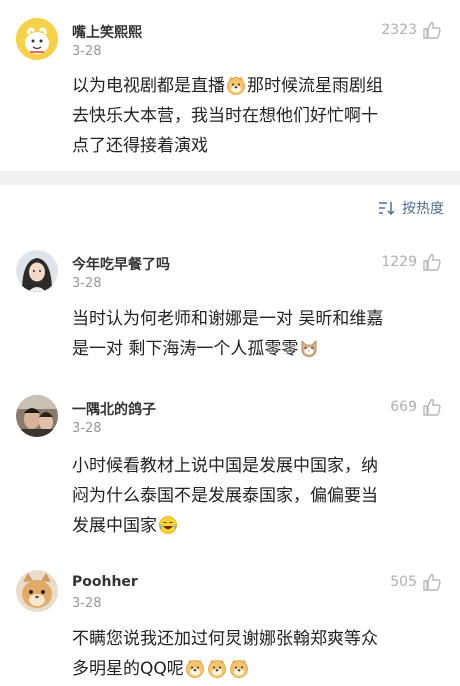  I want to click on like-count: 1229, so click(399, 262).